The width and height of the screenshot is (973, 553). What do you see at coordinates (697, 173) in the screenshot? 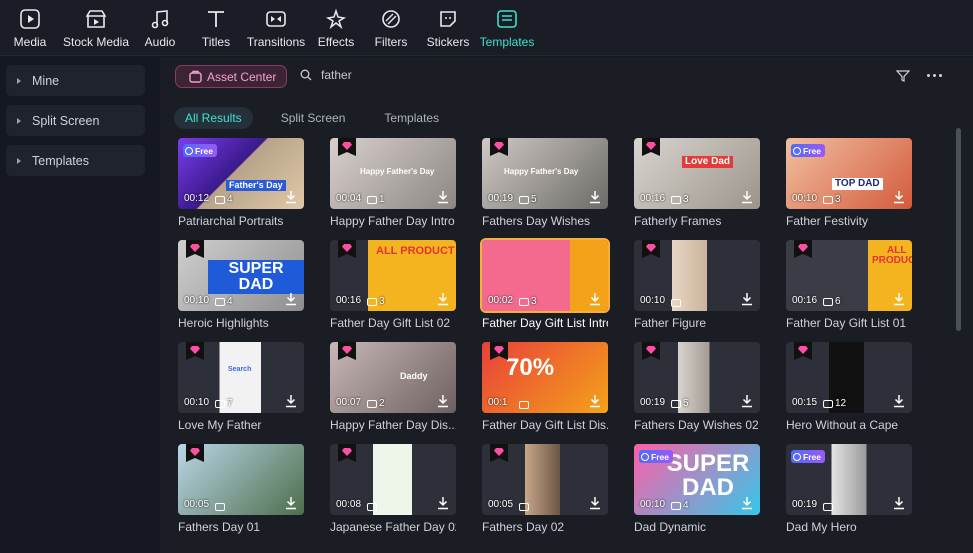
I see `template-thumbnail: Love Dad 00:16 3` at bounding box center [697, 173].